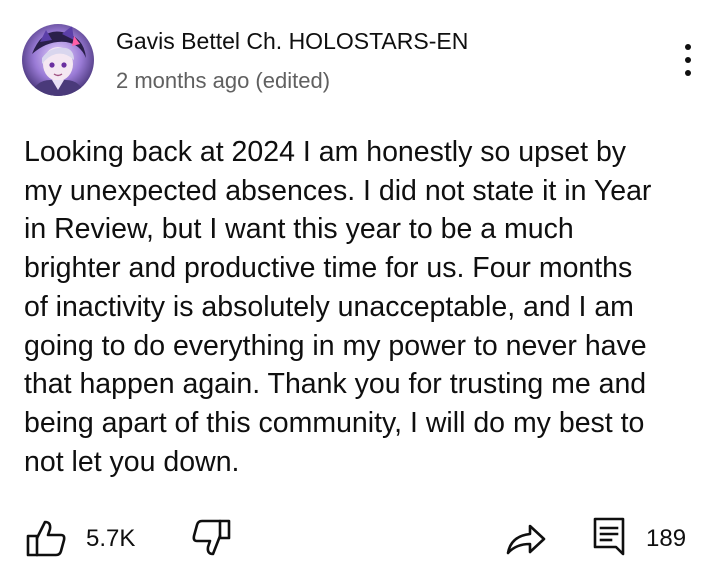 The image size is (720, 582). I want to click on more-options-button, so click(688, 60).